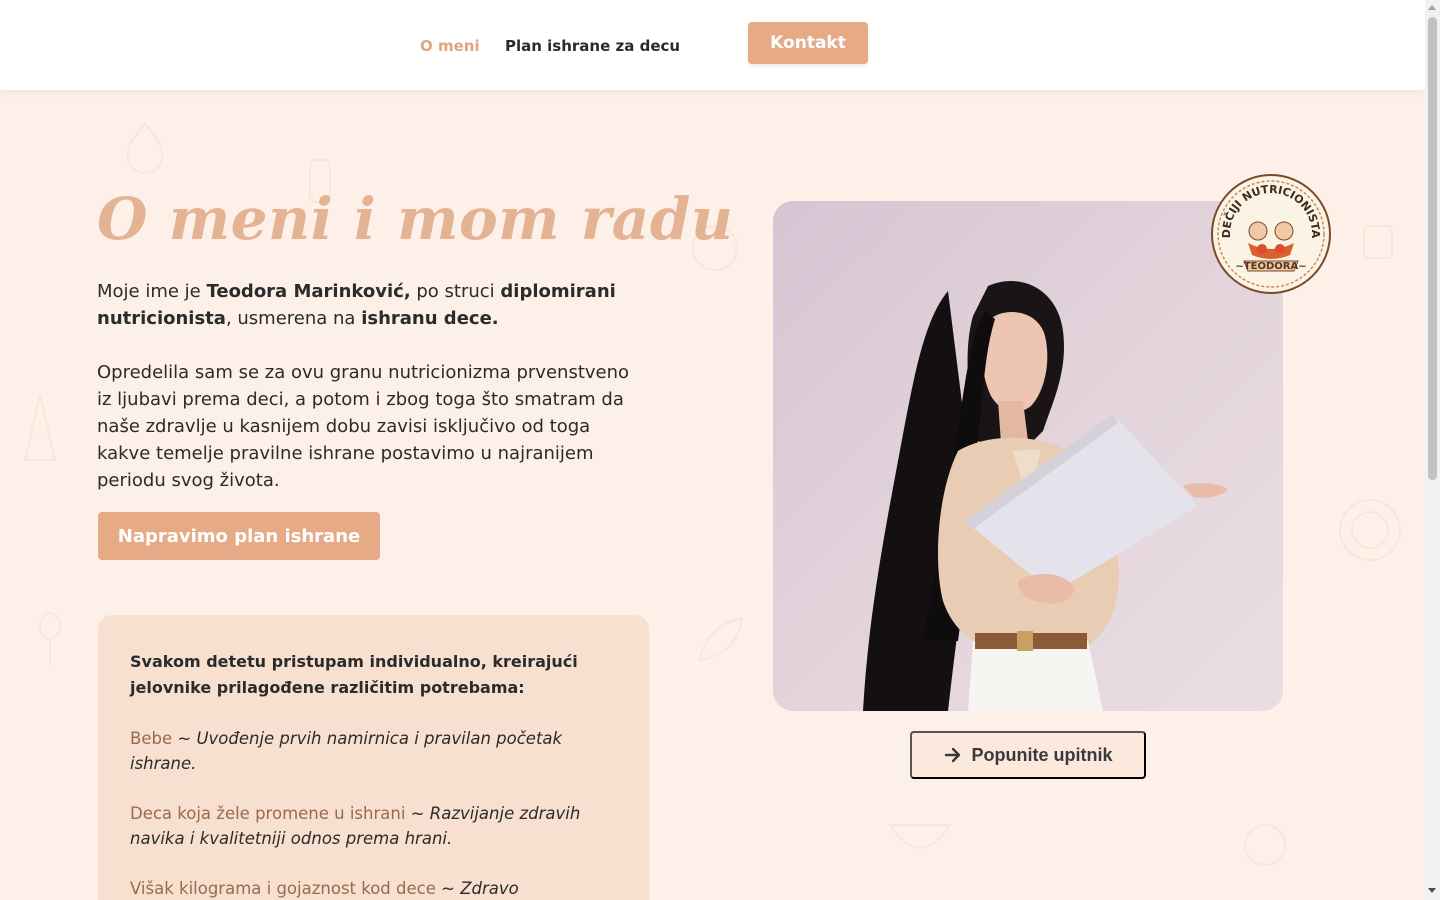 This screenshot has width=1440, height=900. I want to click on create-plan-button: Napravimo plan ishrane, so click(239, 536).